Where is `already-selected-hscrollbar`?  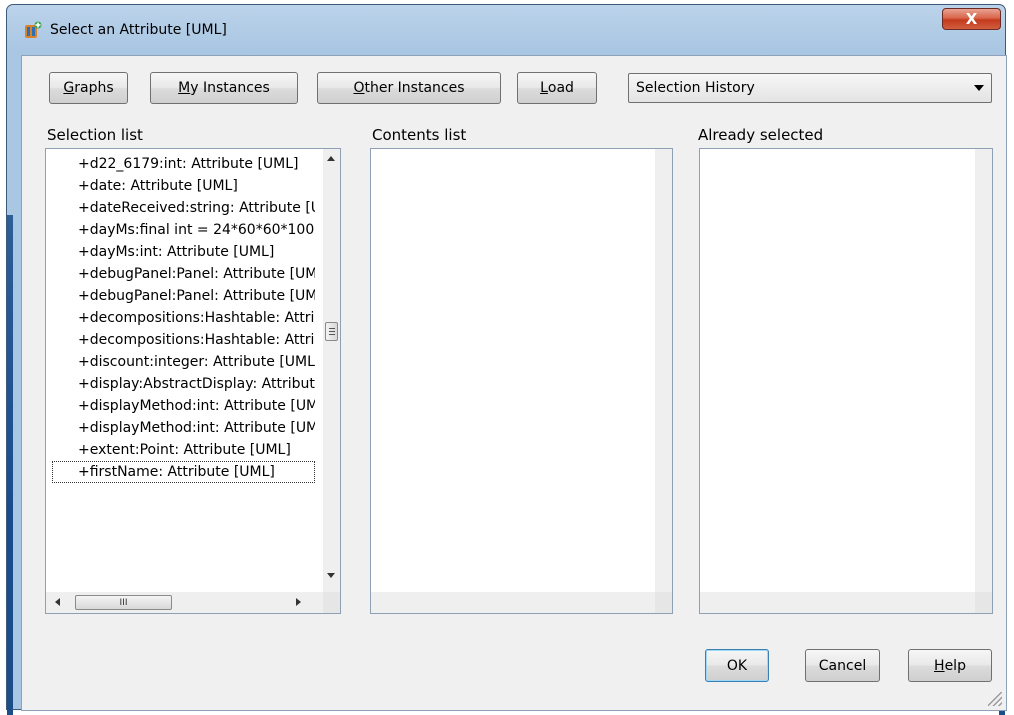
already-selected-hscrollbar is located at coordinates (837, 602).